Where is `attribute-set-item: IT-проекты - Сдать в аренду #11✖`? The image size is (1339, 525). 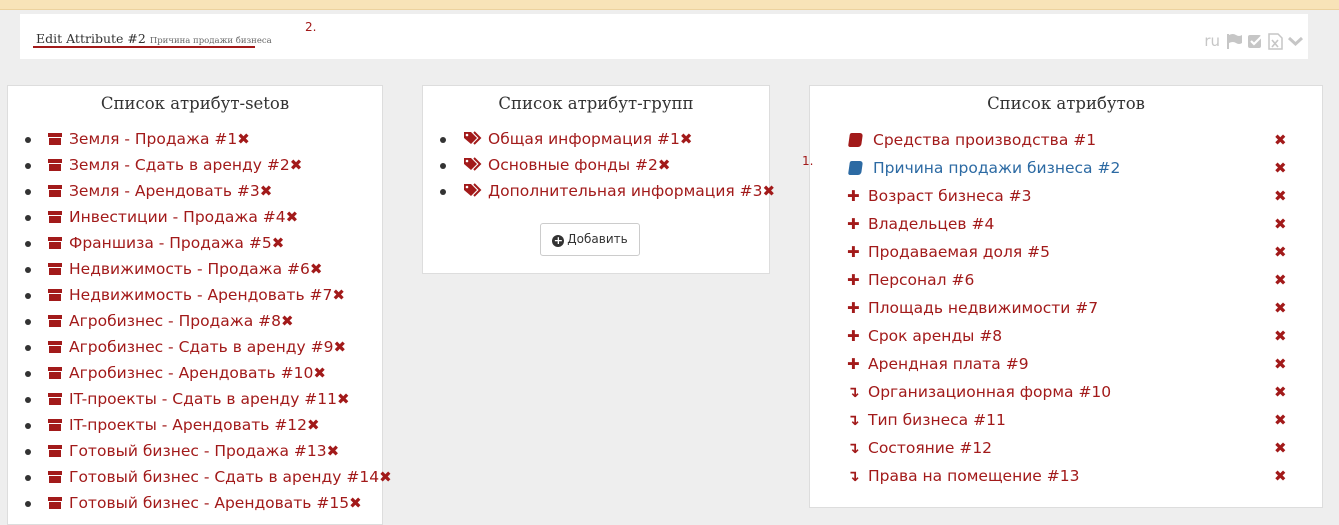 attribute-set-item: IT-проекты - Сдать в аренду #11✖ is located at coordinates (208, 399).